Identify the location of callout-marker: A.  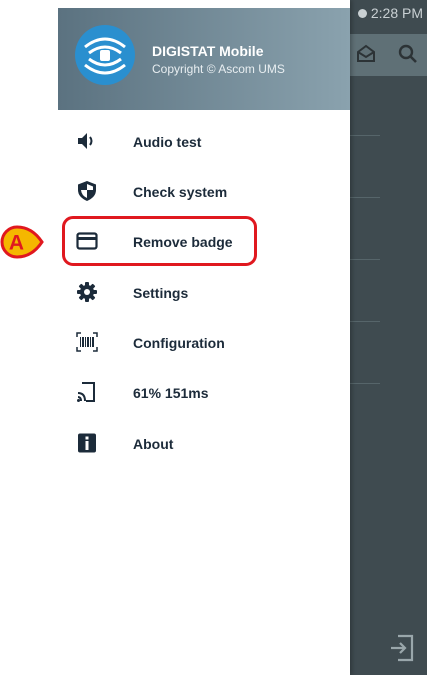
(22, 242).